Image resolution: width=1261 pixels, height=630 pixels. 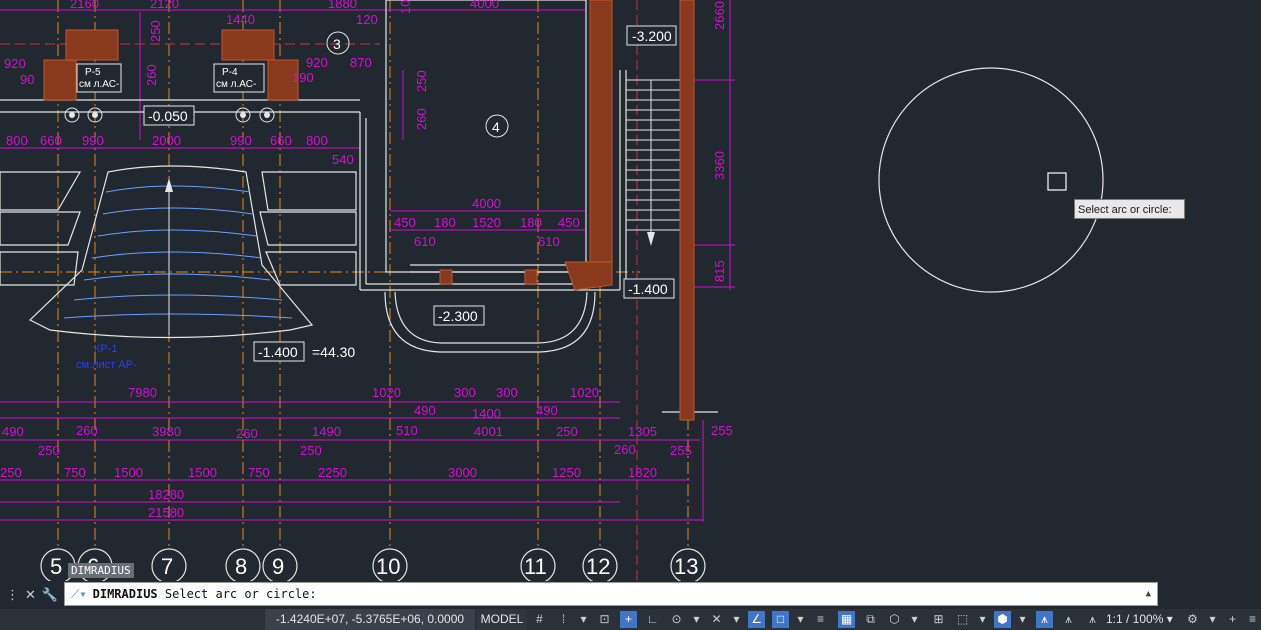 What do you see at coordinates (642, 431) in the screenshot?
I see `svg-text: 1305` at bounding box center [642, 431].